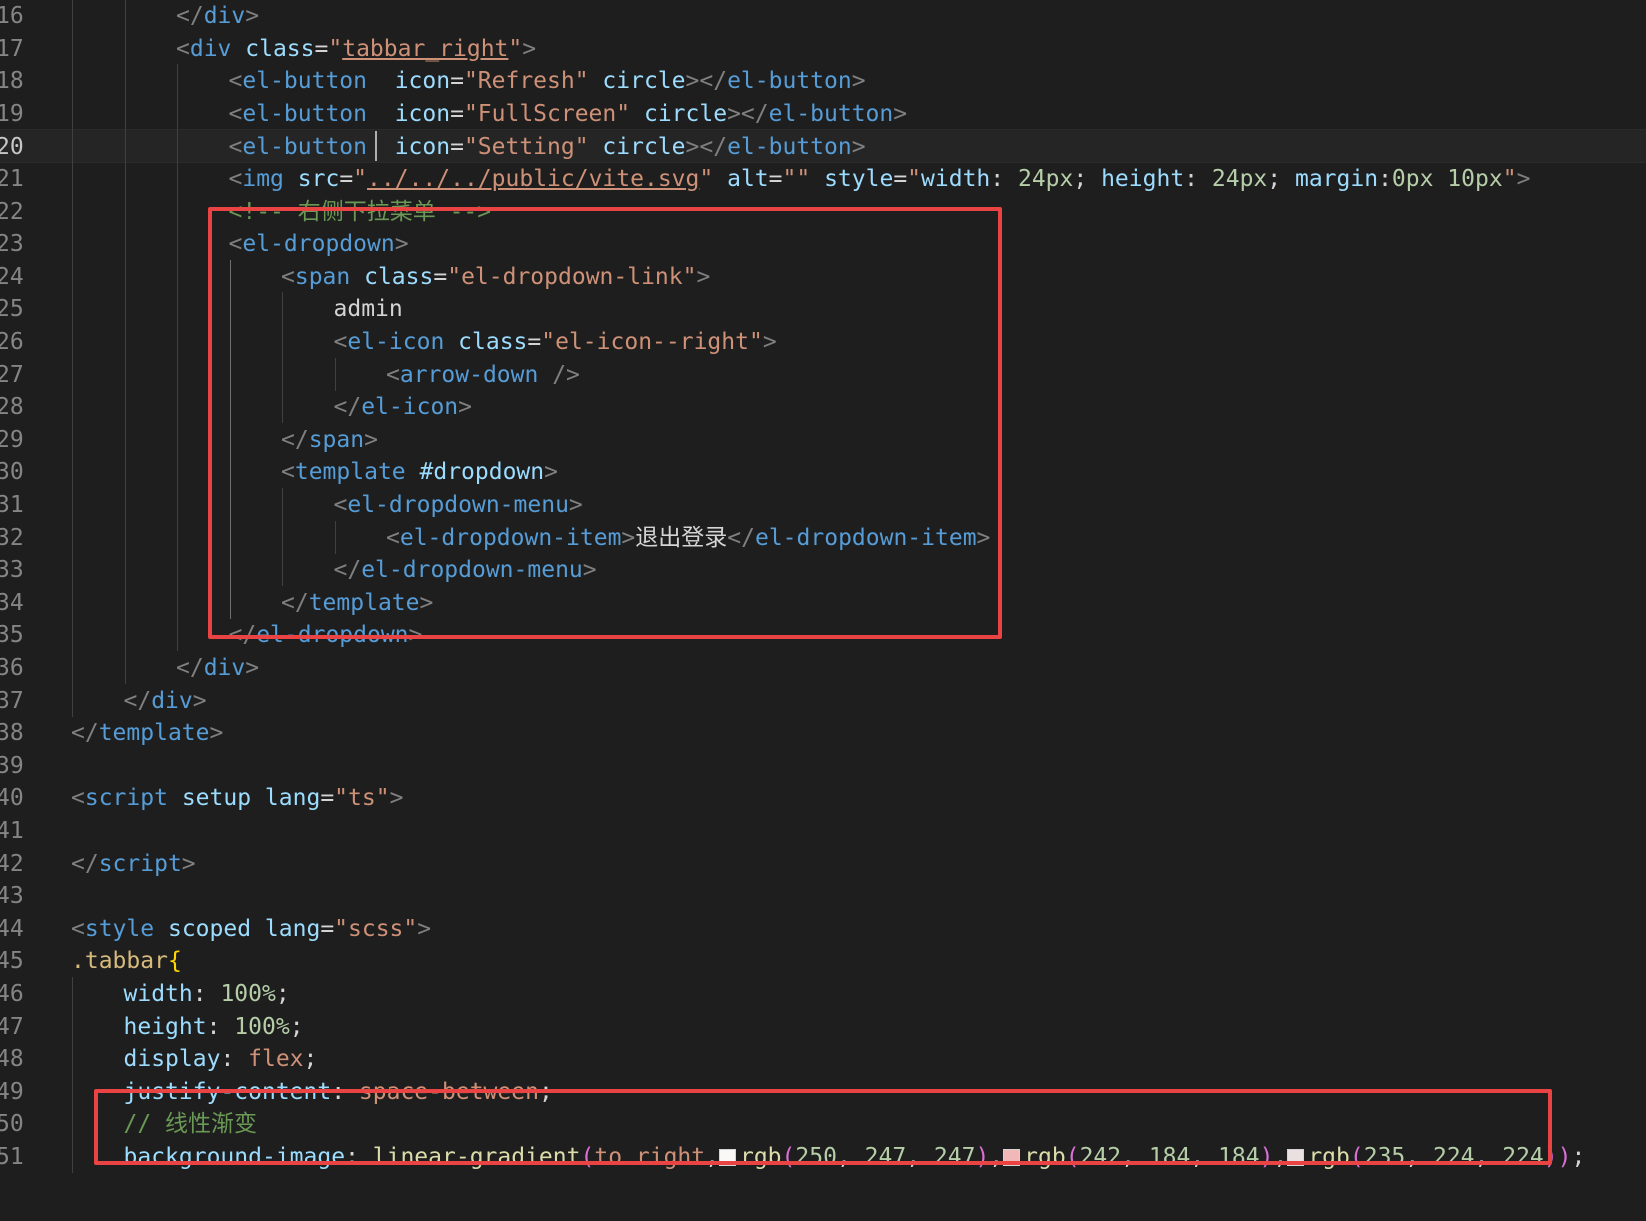  What do you see at coordinates (292, 928) in the screenshot?
I see `code-token: lang` at bounding box center [292, 928].